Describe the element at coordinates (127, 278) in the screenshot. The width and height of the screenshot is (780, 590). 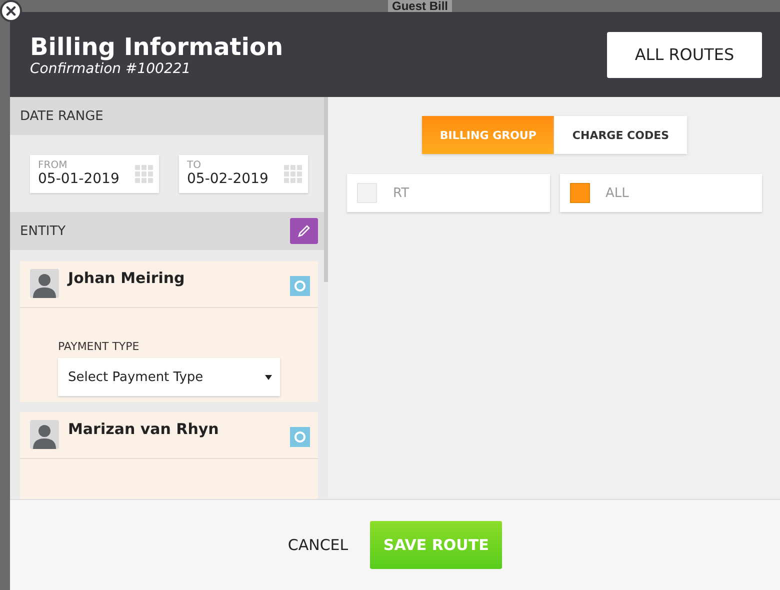
I see `entity-name: Johan Meiring` at that location.